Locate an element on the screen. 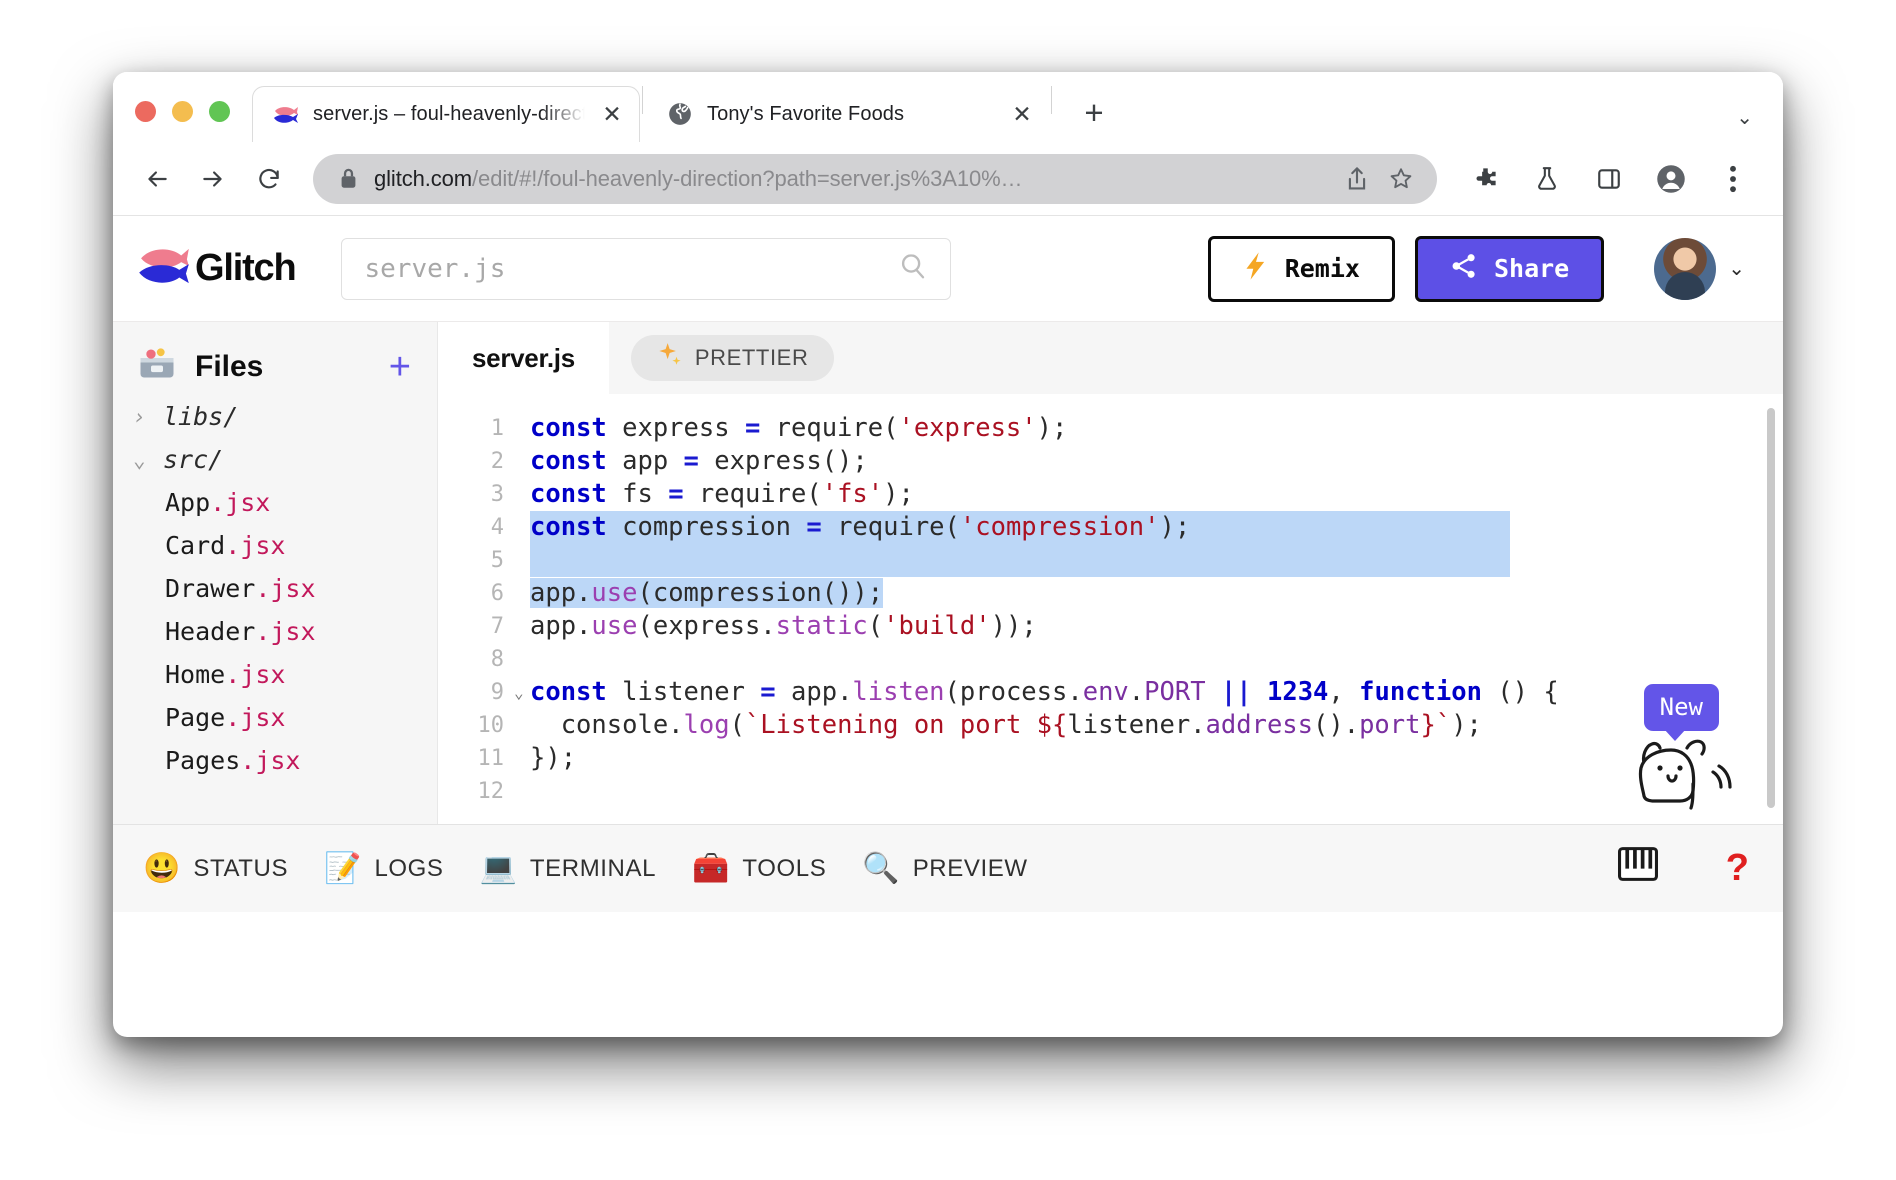 Image resolution: width=1896 pixels, height=1180 pixels. sidebar-file-home: Home.jsx is located at coordinates (275, 674).